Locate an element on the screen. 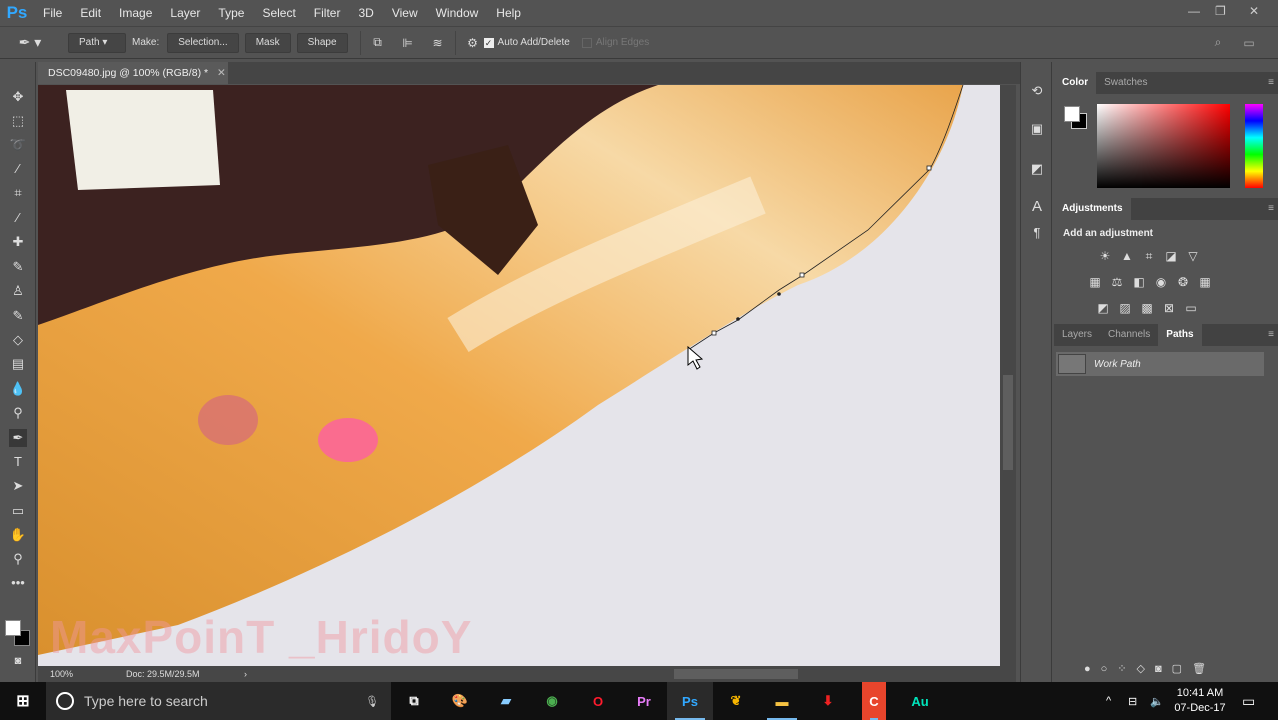  more-tools-icon: ••• is located at coordinates (18, 583).